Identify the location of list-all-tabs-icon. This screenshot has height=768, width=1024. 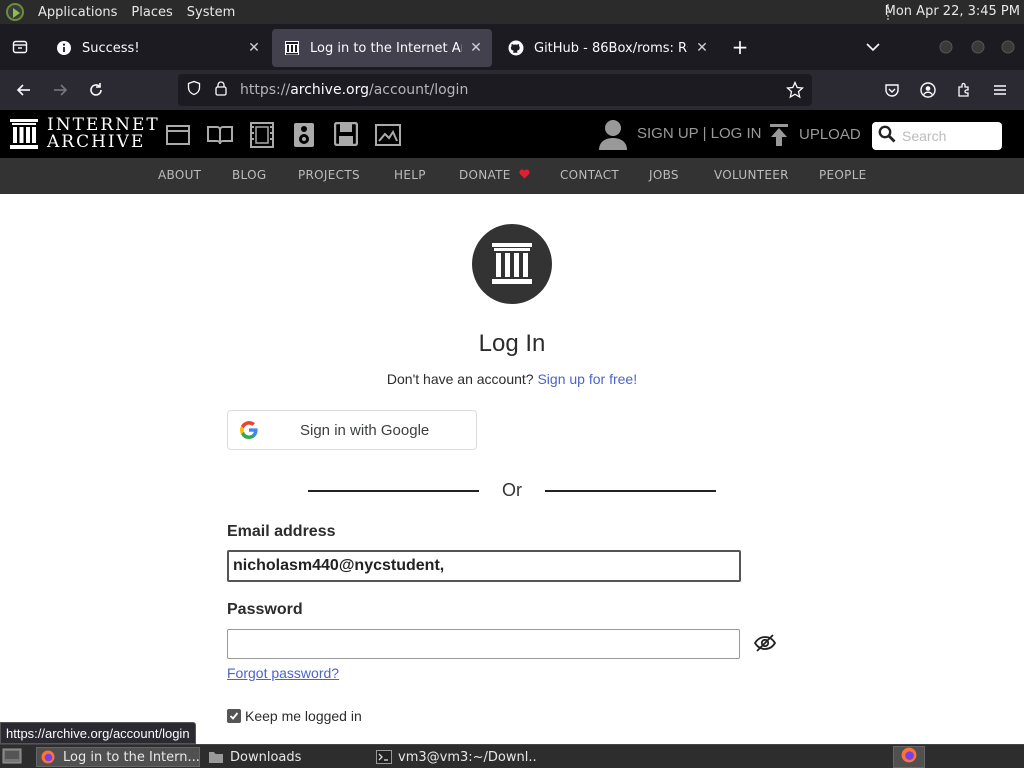
(873, 47).